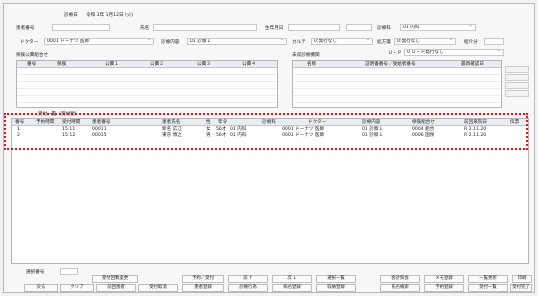 Image resolution: width=538 pixels, height=296 pixels. I want to click on row-dept: 01 内科, so click(238, 135).